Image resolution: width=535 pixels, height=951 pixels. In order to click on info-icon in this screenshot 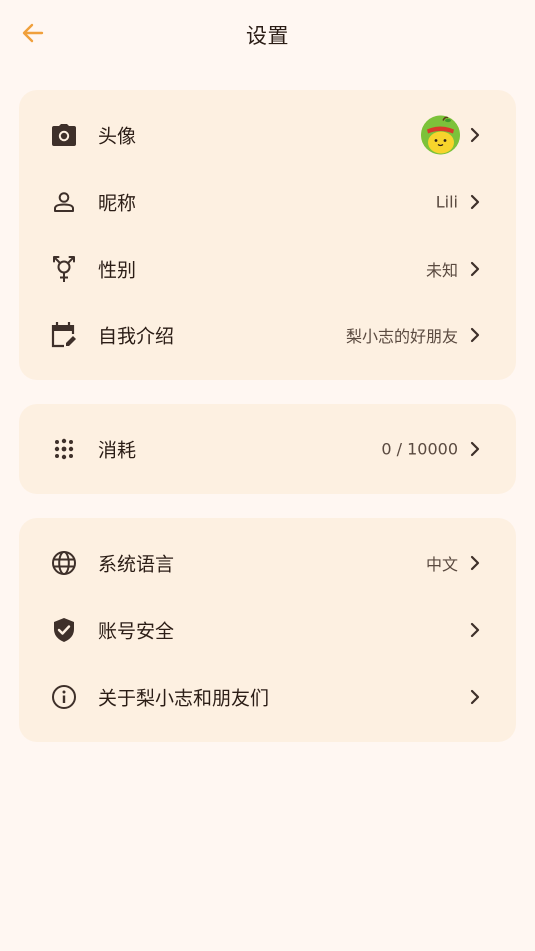, I will do `click(64, 697)`.